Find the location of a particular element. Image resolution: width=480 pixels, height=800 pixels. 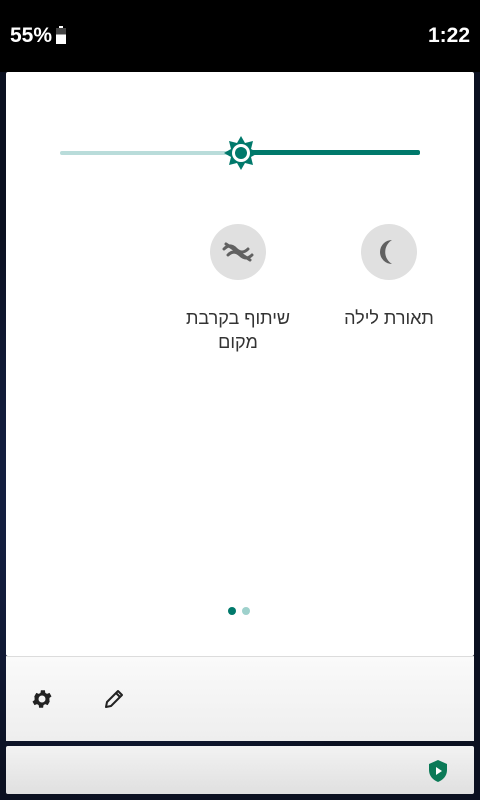

clock: 1:22 is located at coordinates (448, 35).